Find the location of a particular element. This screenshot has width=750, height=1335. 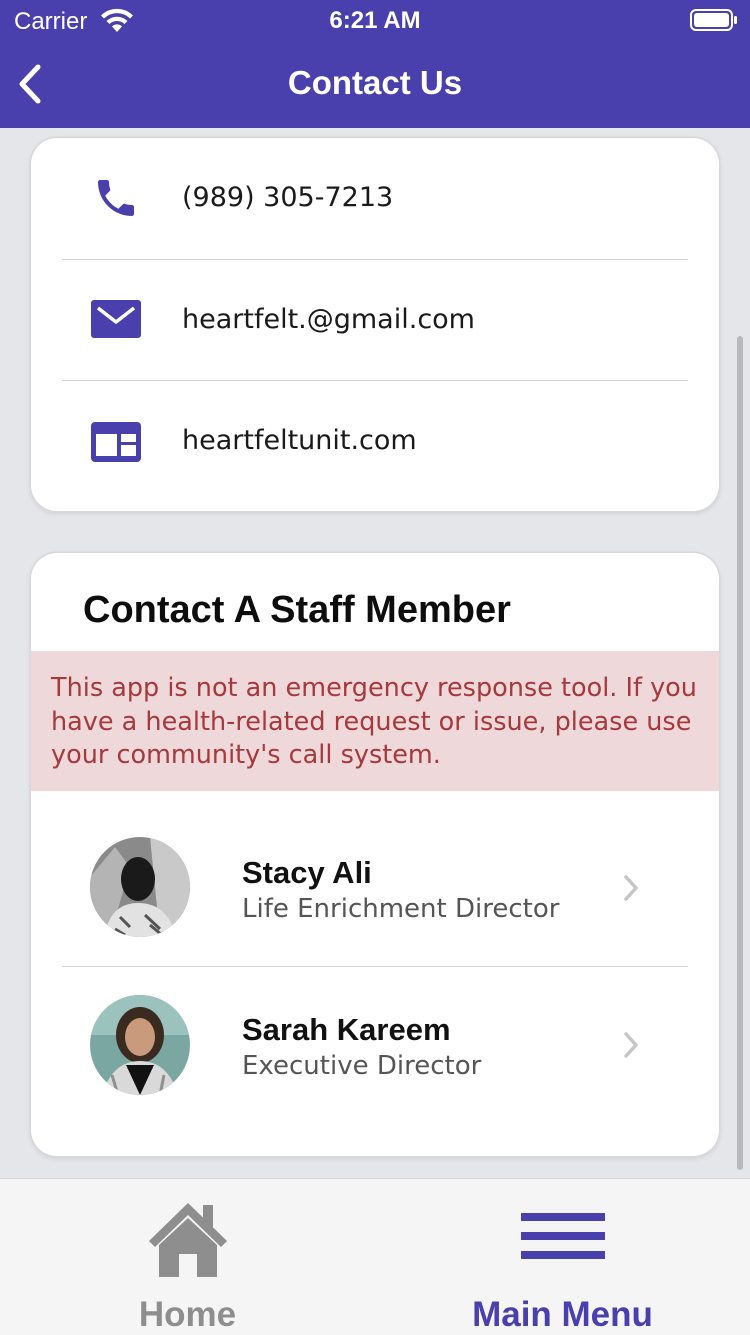

status-time: 6:21 AM is located at coordinates (375, 20).